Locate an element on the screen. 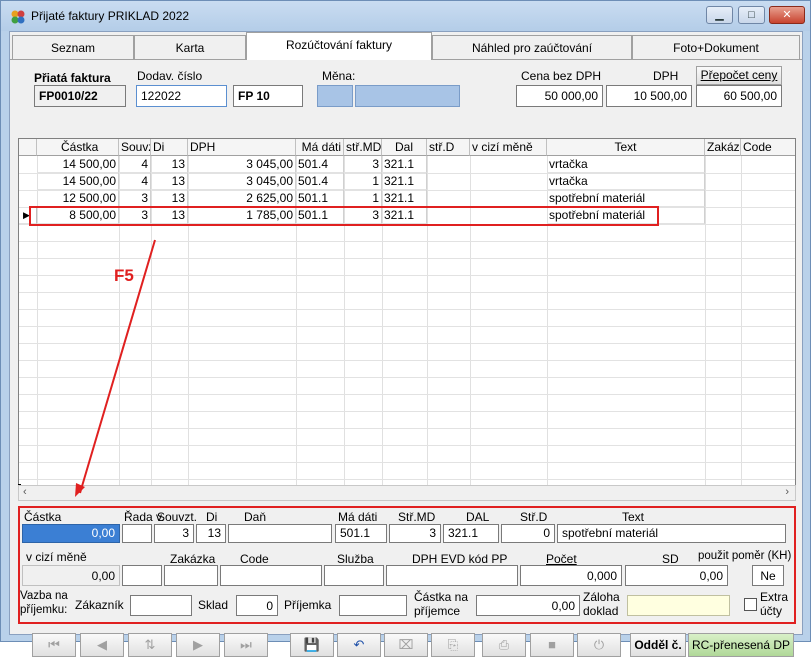  minimize-button: ▁ is located at coordinates (719, 15).